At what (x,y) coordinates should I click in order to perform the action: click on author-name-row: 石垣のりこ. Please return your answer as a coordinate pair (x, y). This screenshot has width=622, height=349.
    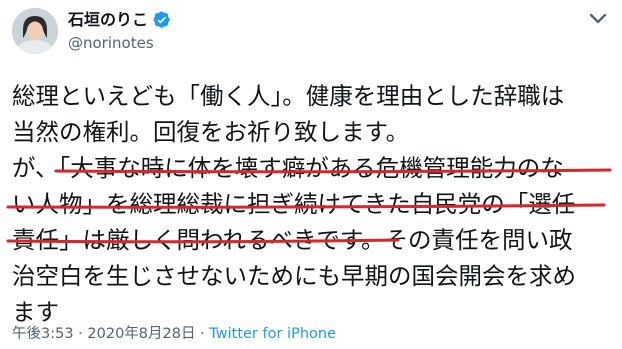
    Looking at the image, I should click on (119, 20).